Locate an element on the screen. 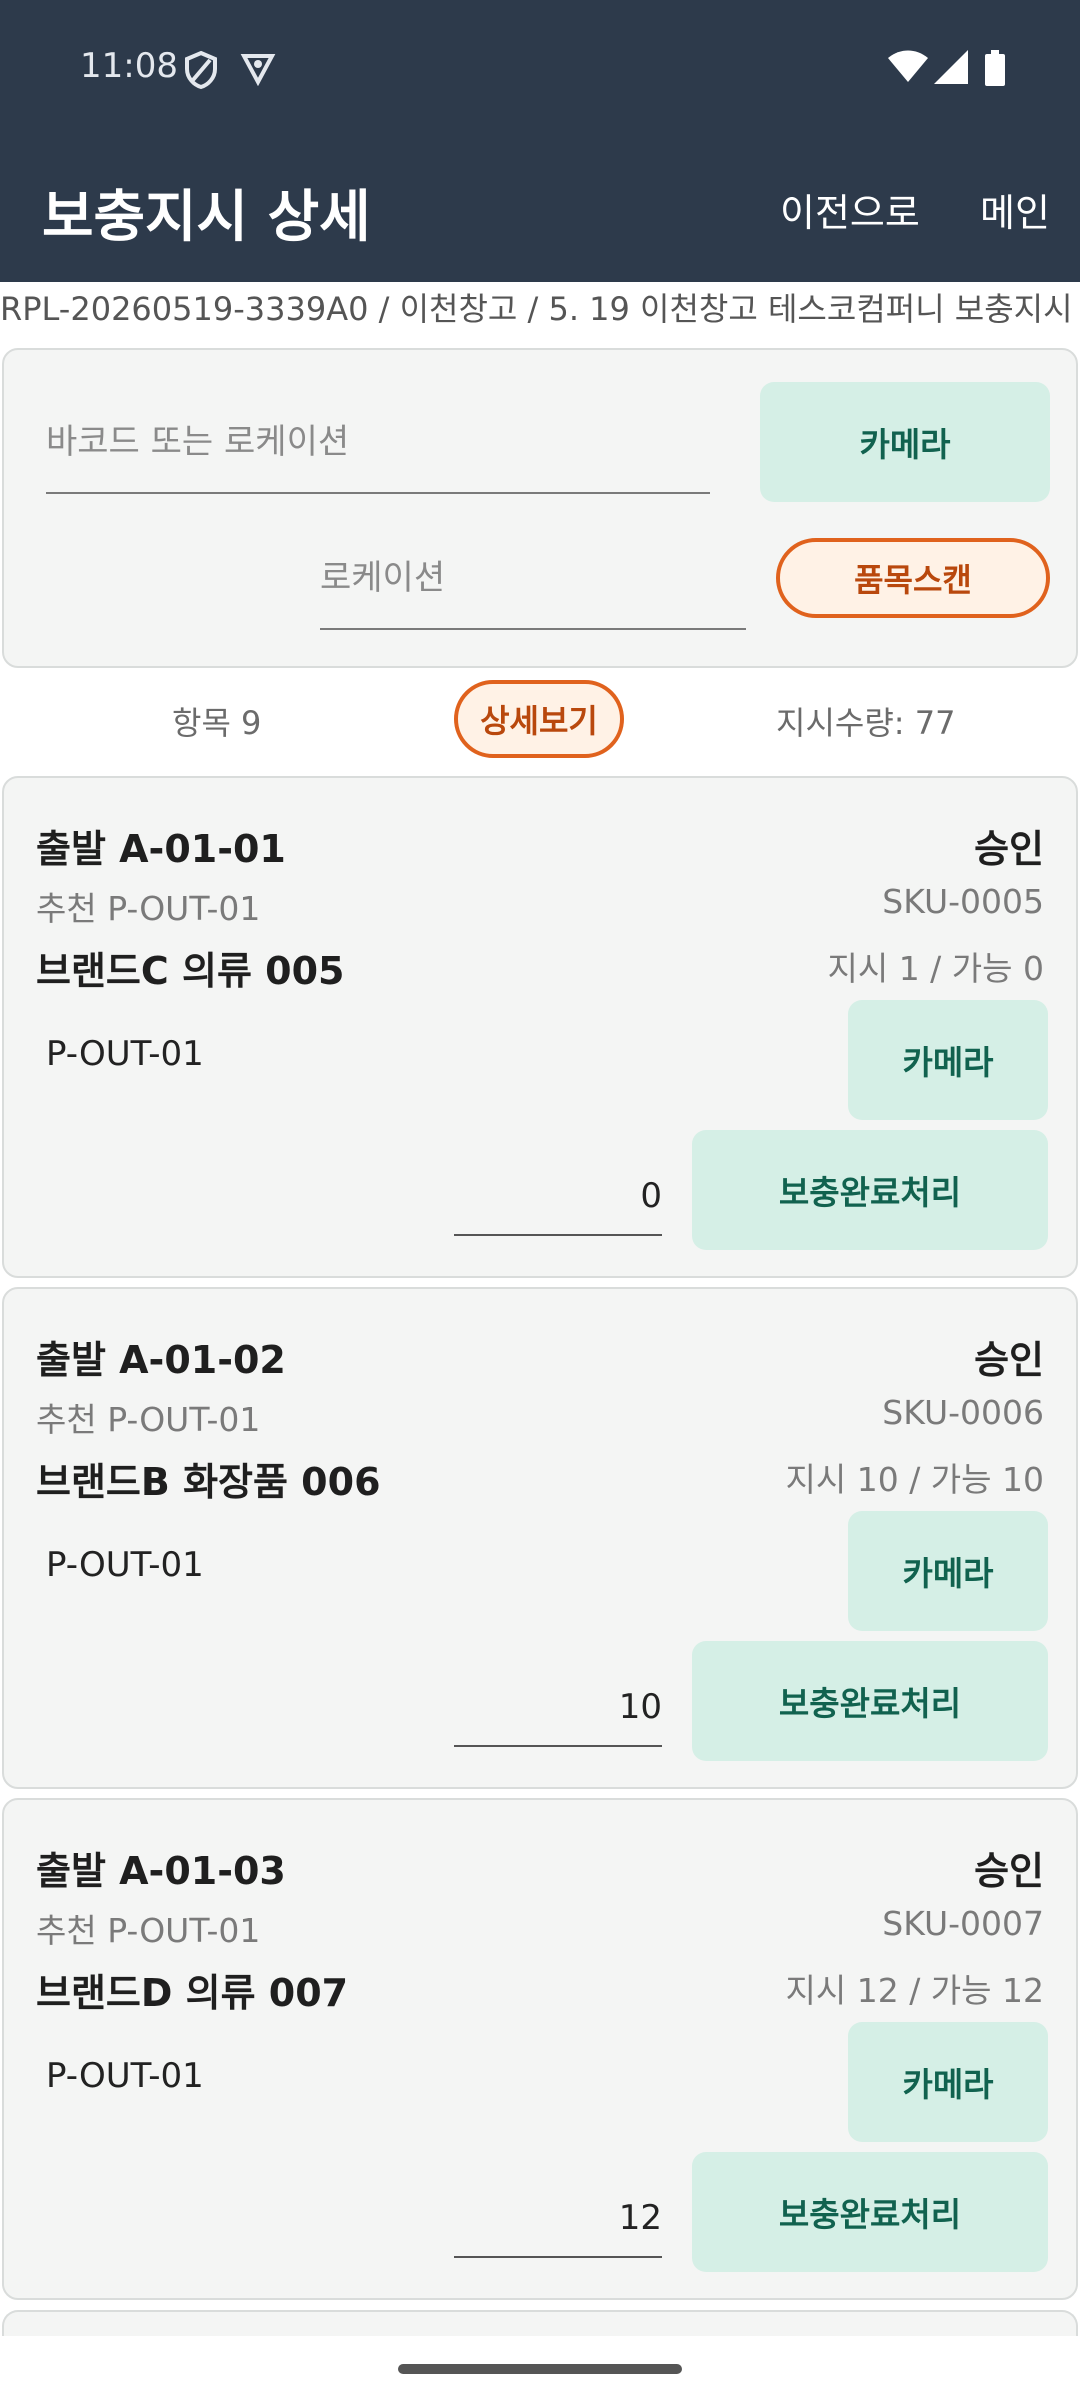 Image resolution: width=1080 pixels, height=2400 pixels. battery-icon is located at coordinates (995, 70).